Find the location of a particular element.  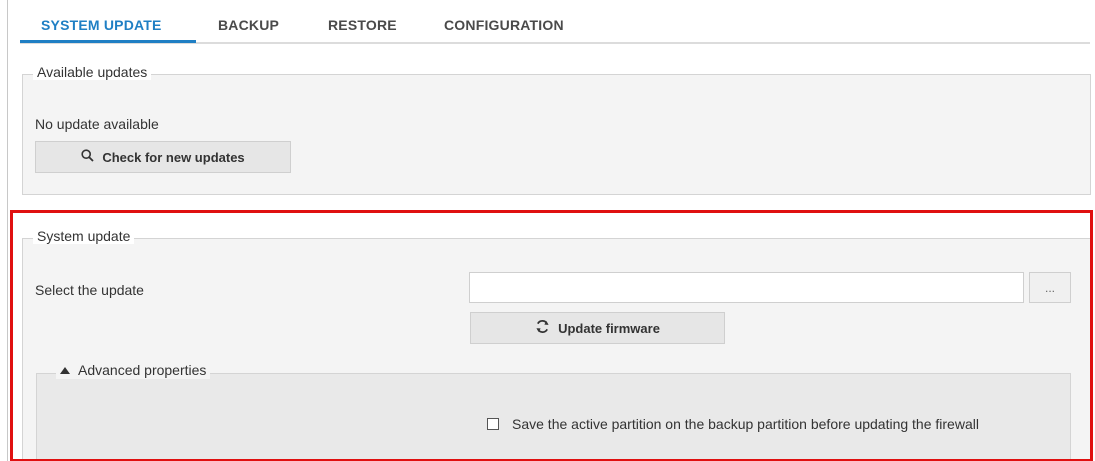

check-updates-label: Check for new updates is located at coordinates (173, 157).